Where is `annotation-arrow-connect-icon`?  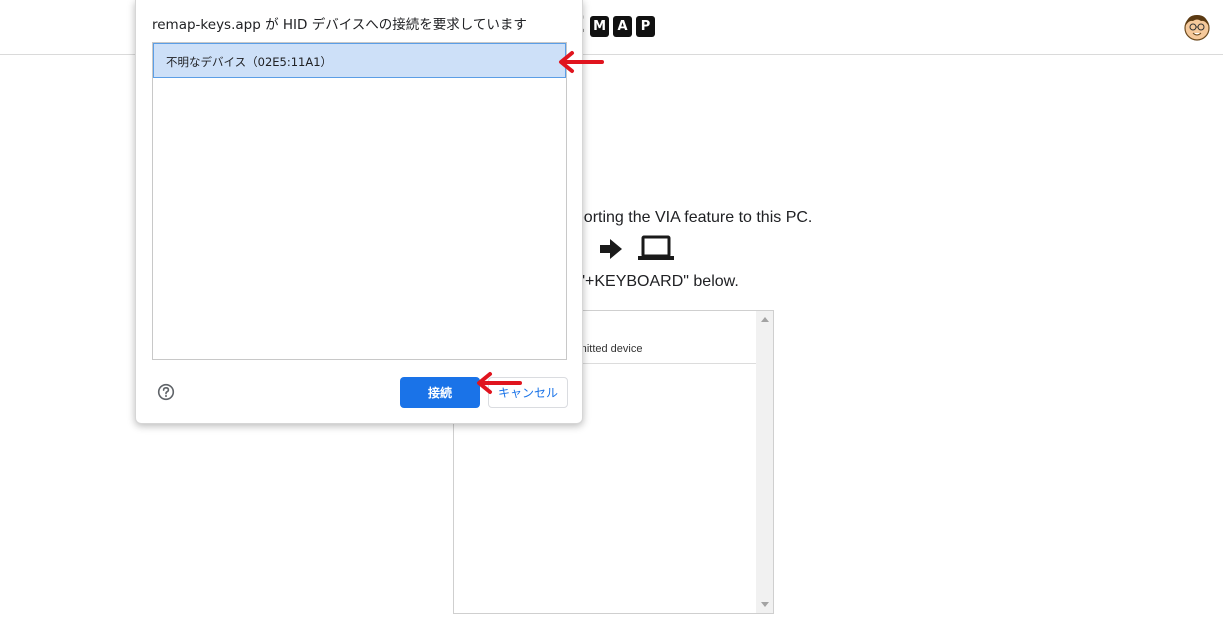
annotation-arrow-connect-icon is located at coordinates (499, 383).